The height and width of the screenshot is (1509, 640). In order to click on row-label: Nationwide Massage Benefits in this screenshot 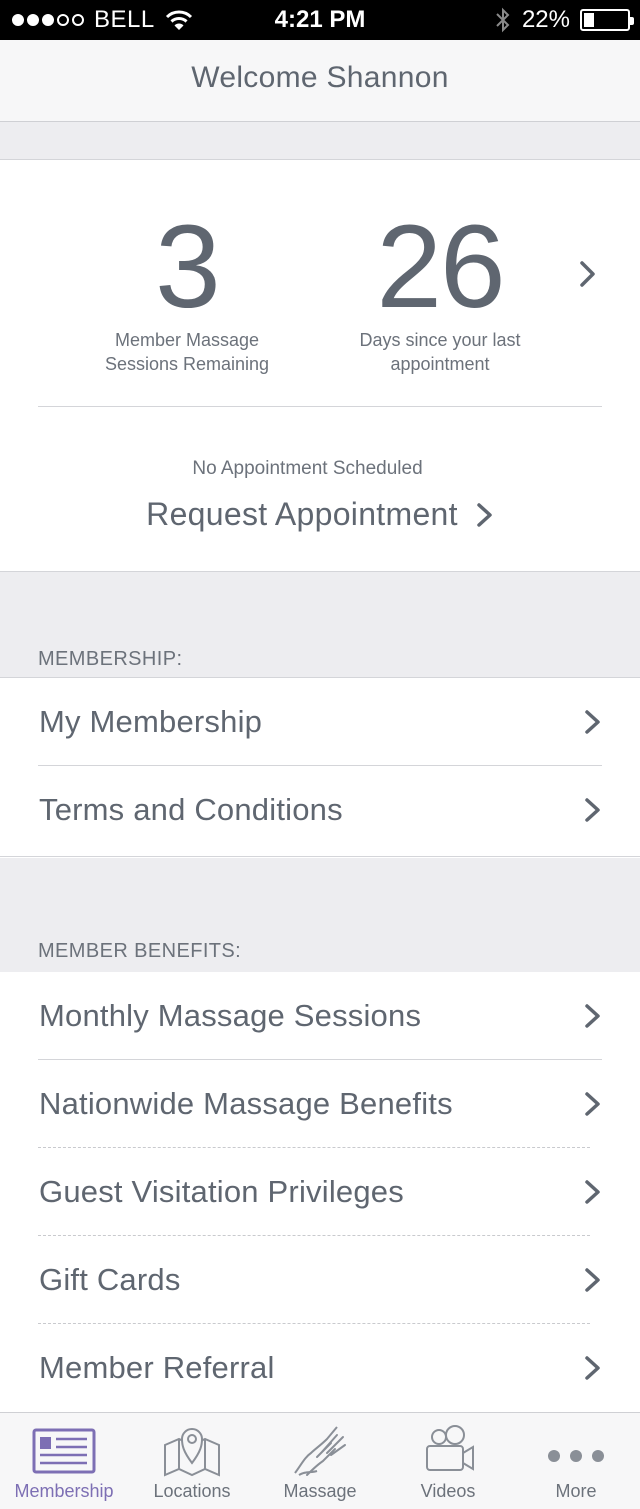, I will do `click(246, 1103)`.